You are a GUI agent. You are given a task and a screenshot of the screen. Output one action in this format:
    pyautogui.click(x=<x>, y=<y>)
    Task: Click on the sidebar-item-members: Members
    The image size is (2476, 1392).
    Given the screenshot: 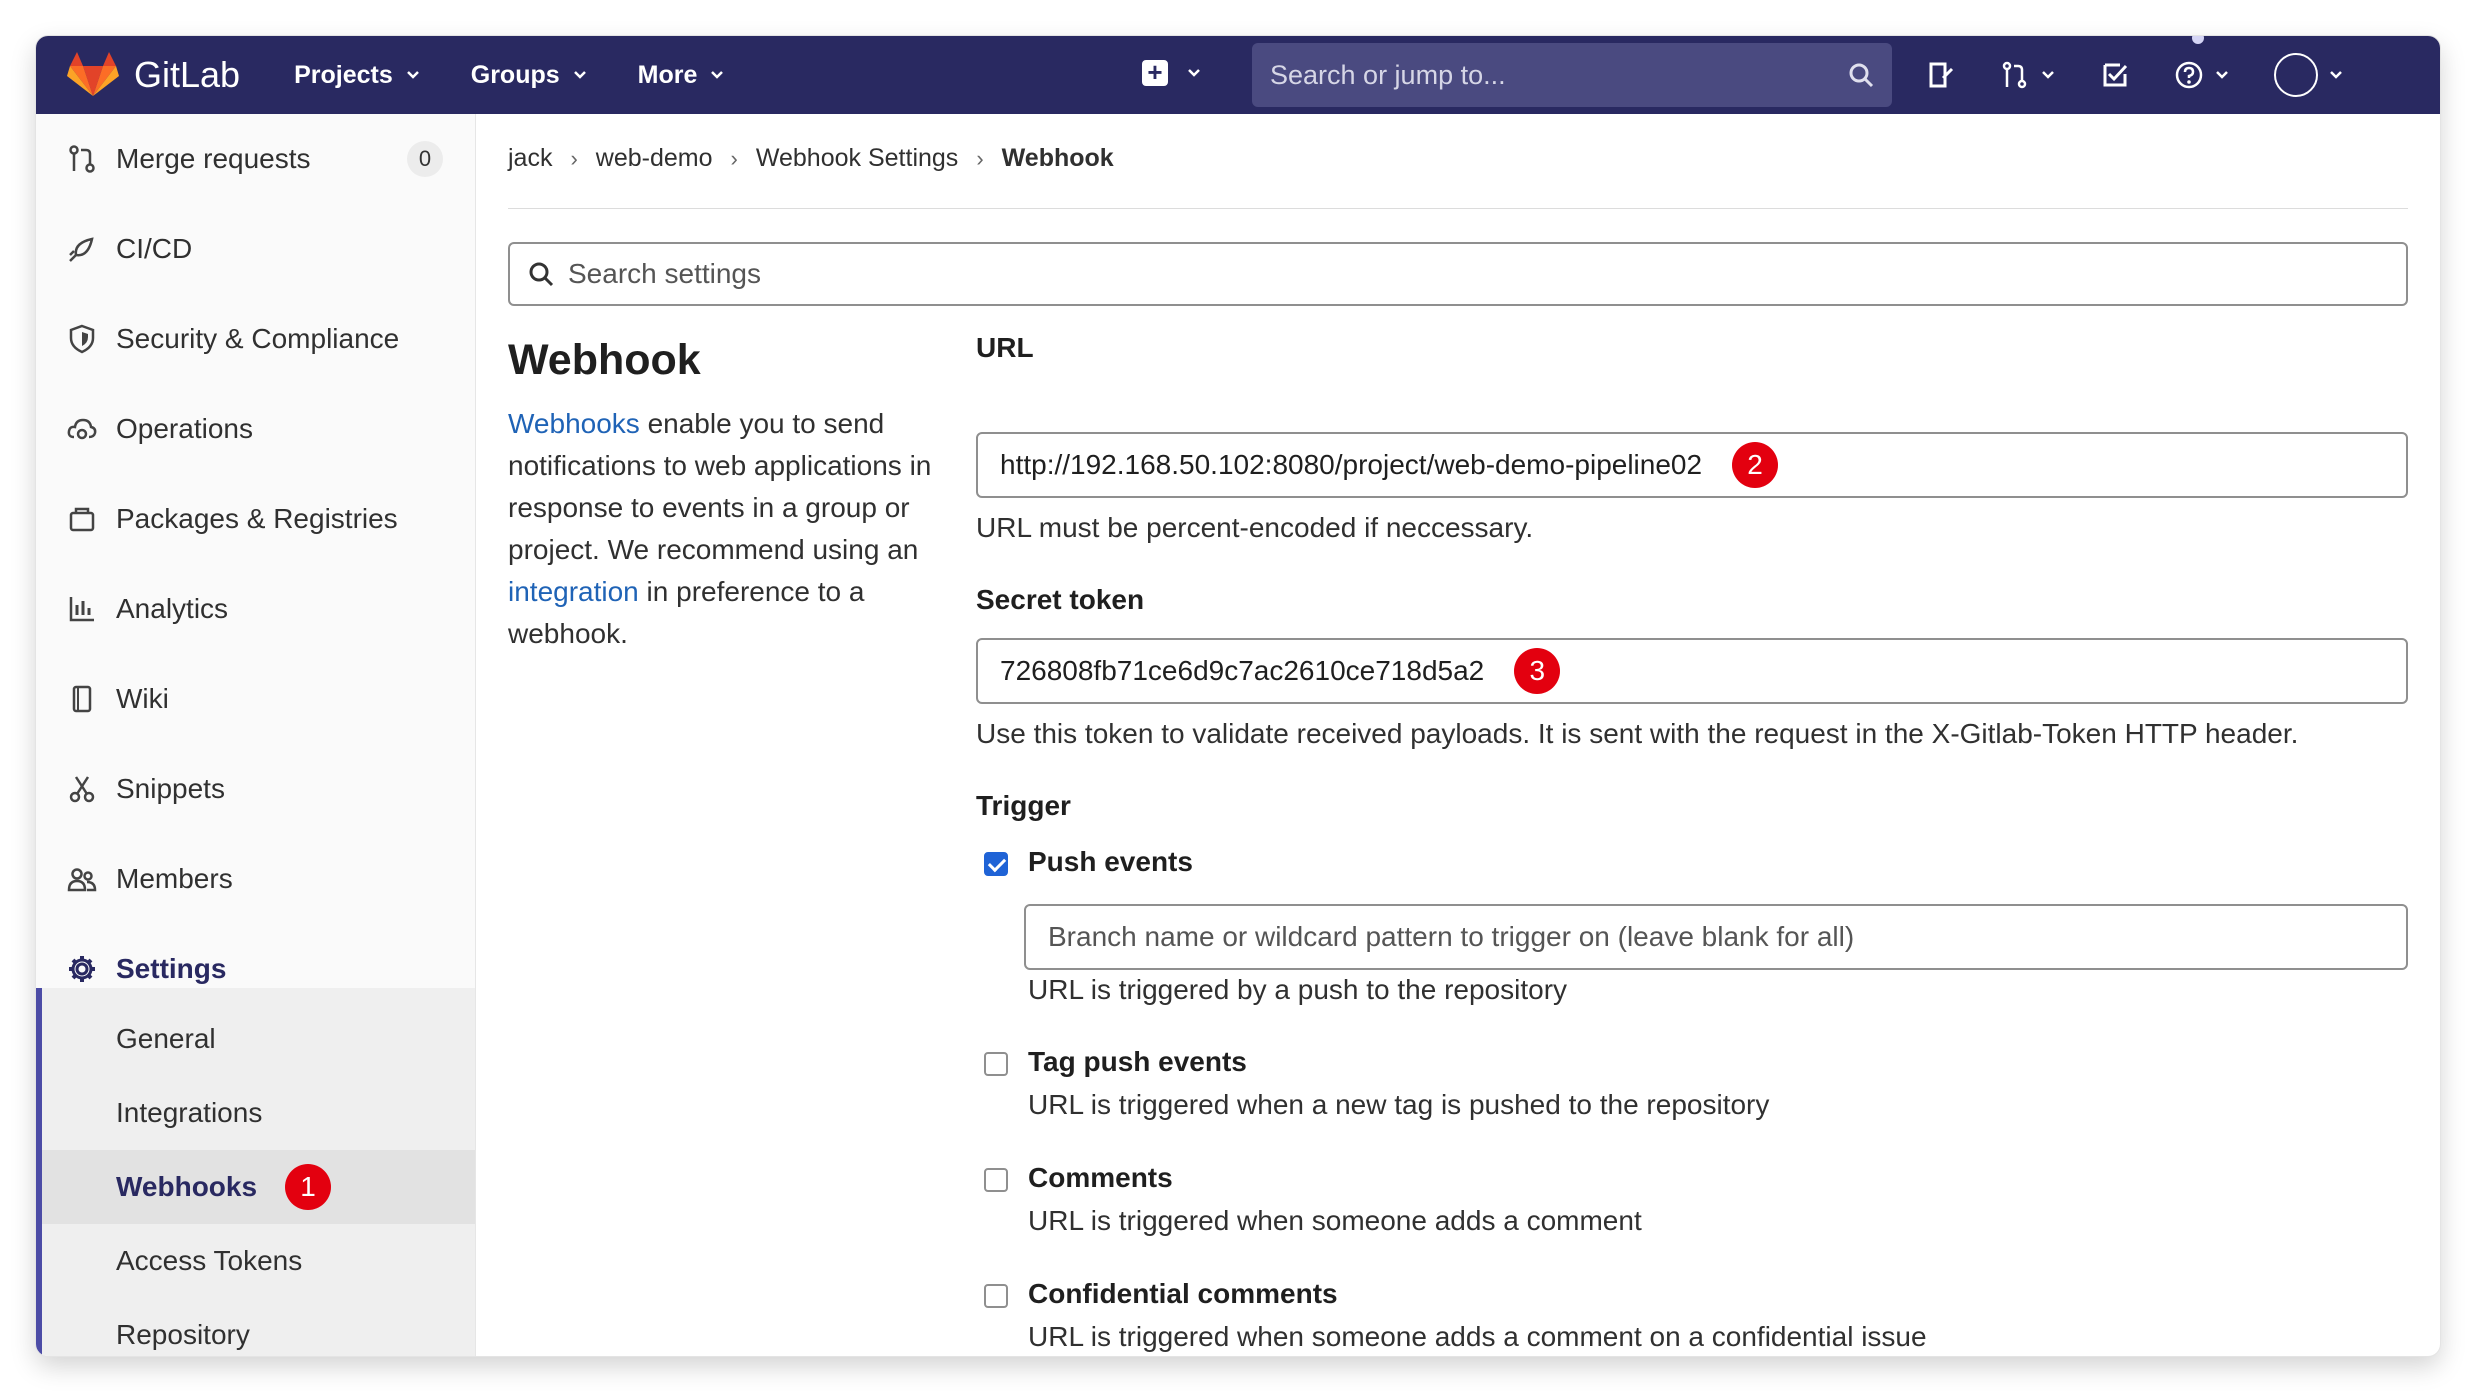 What is the action you would take?
    pyautogui.click(x=255, y=879)
    